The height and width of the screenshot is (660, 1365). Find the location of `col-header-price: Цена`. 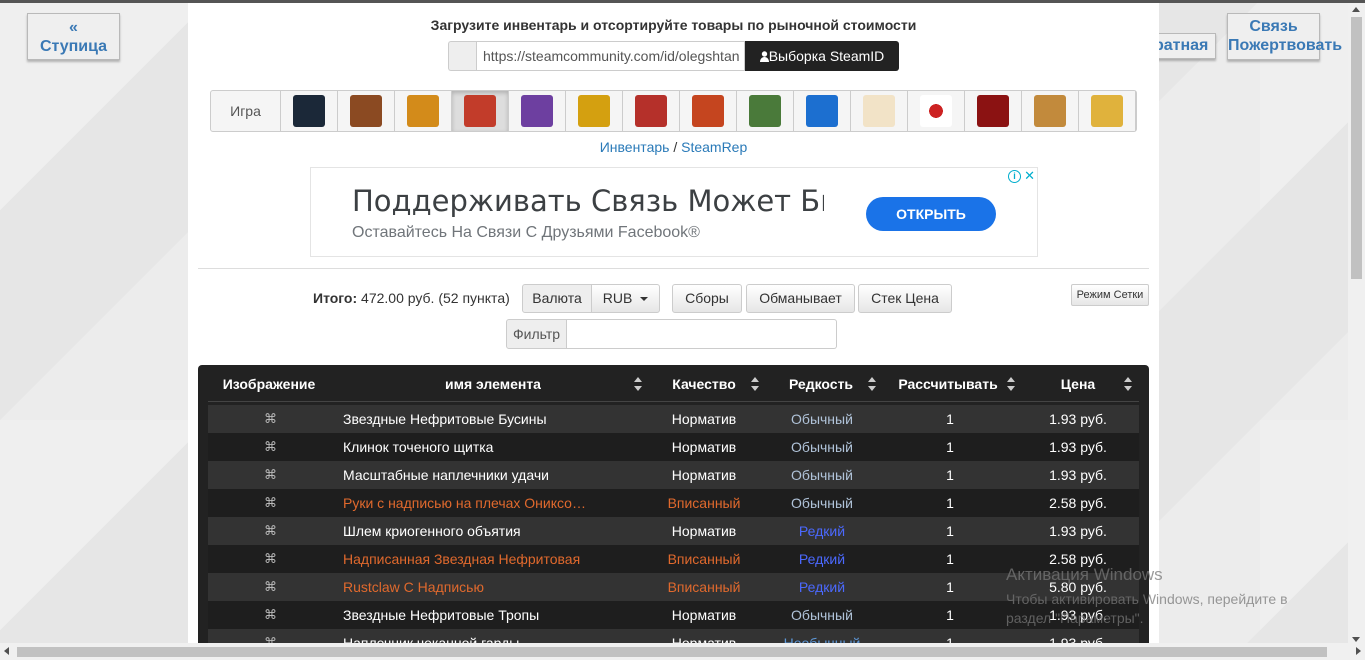

col-header-price: Цена is located at coordinates (1078, 384).